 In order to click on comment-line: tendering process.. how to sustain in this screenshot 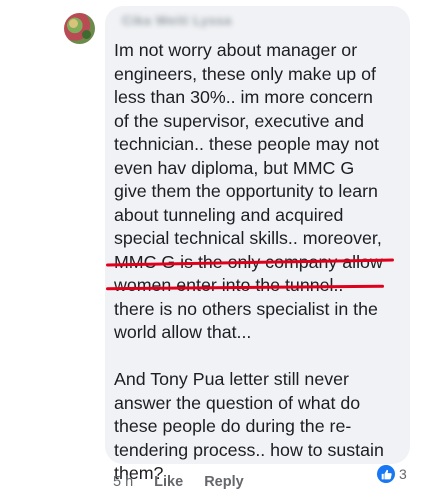, I will do `click(249, 449)`.